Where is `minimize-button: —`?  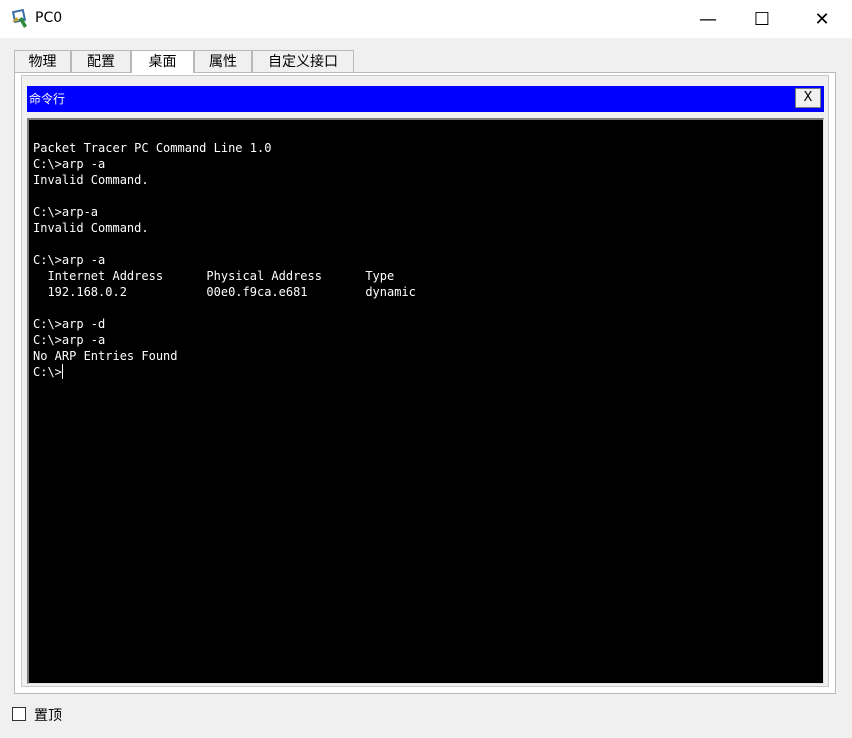
minimize-button: — is located at coordinates (708, 19).